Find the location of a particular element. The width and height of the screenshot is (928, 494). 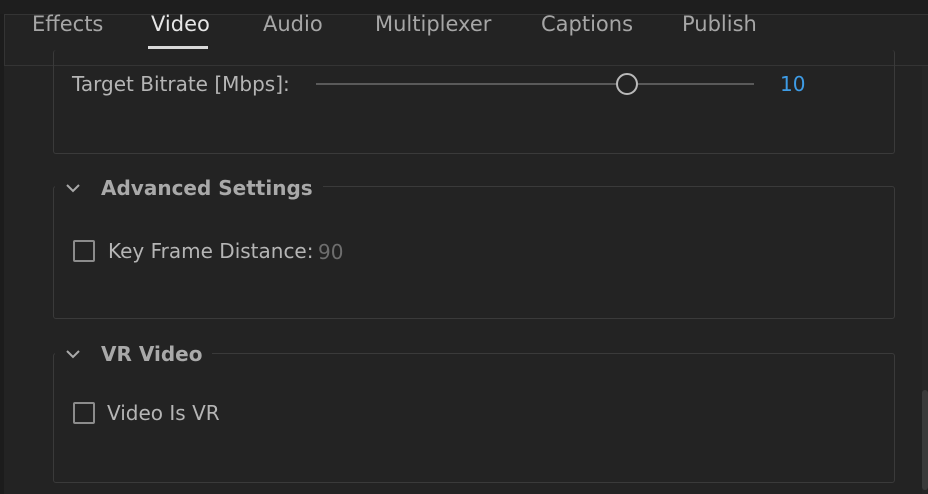

advanced-settings-header: Advanced Settings is located at coordinates (189, 188).